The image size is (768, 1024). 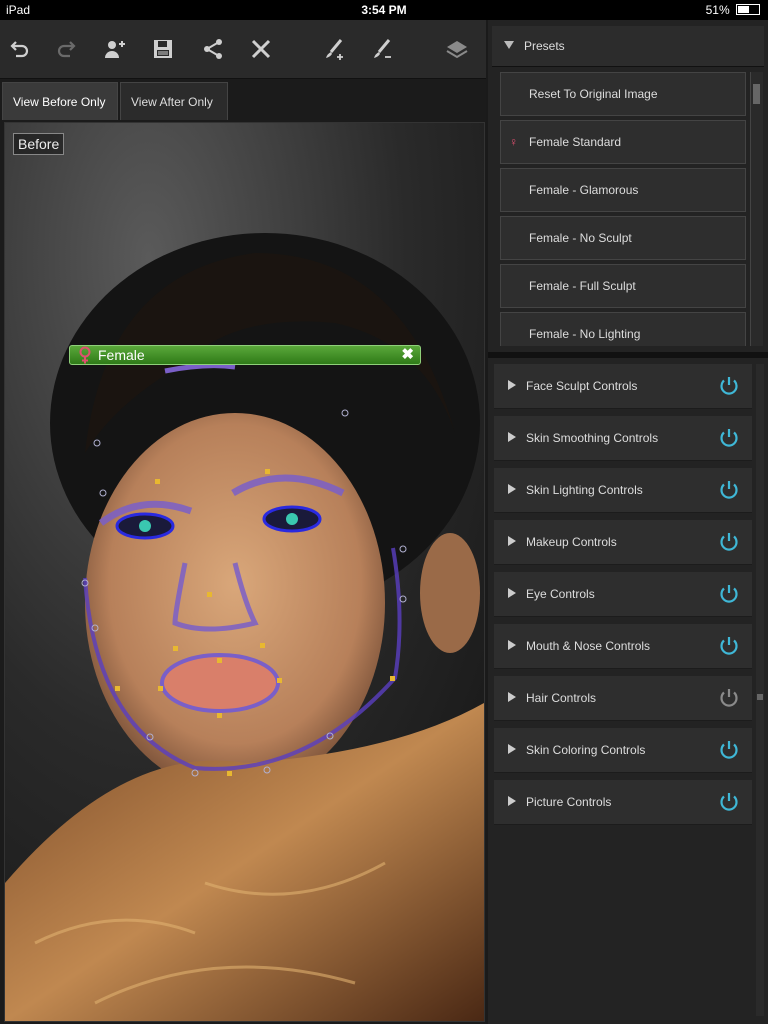 I want to click on face-tag-close-icon: ✖, so click(x=407, y=355).